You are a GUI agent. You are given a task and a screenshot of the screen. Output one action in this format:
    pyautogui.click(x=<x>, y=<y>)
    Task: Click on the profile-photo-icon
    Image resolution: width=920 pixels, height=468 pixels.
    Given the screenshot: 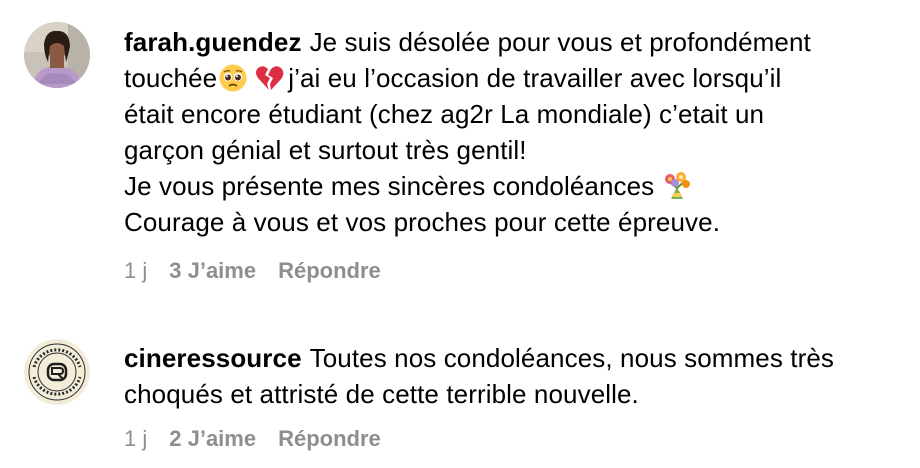 What is the action you would take?
    pyautogui.click(x=57, y=55)
    